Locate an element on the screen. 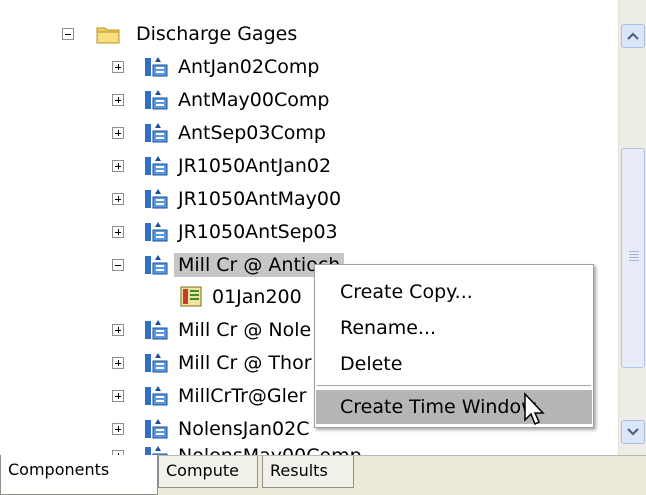  tab-components: Components is located at coordinates (79, 475).